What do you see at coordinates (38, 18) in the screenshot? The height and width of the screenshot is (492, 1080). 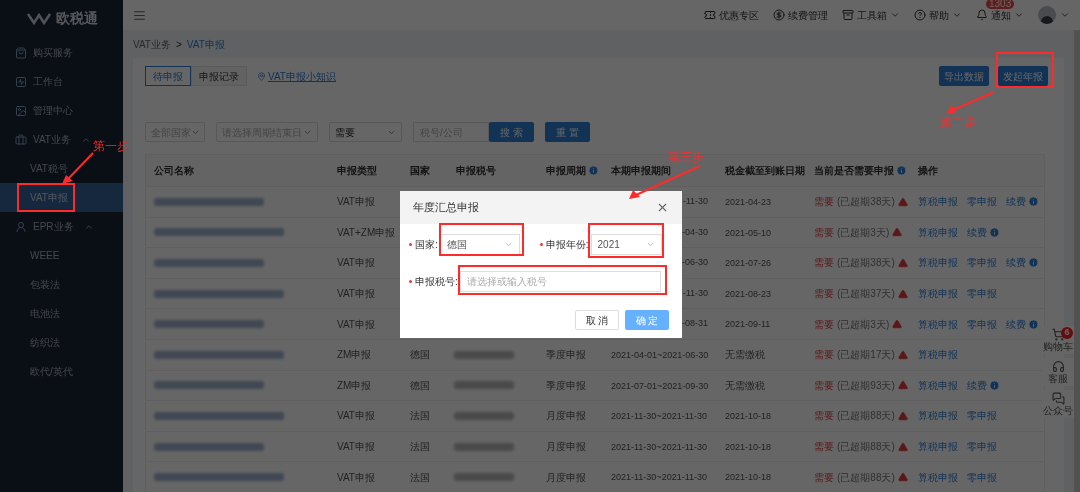 I see `logo-icon` at bounding box center [38, 18].